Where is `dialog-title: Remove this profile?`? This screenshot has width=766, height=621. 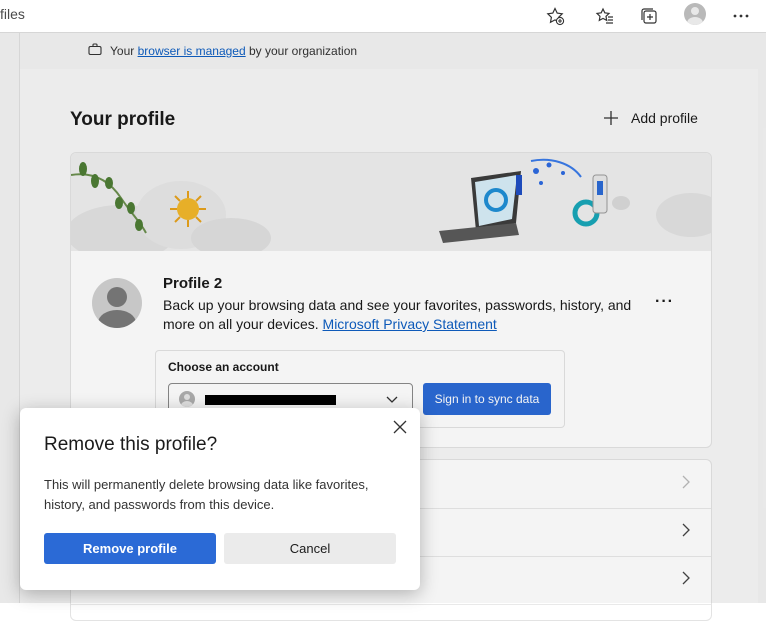
dialog-title: Remove this profile? is located at coordinates (131, 444).